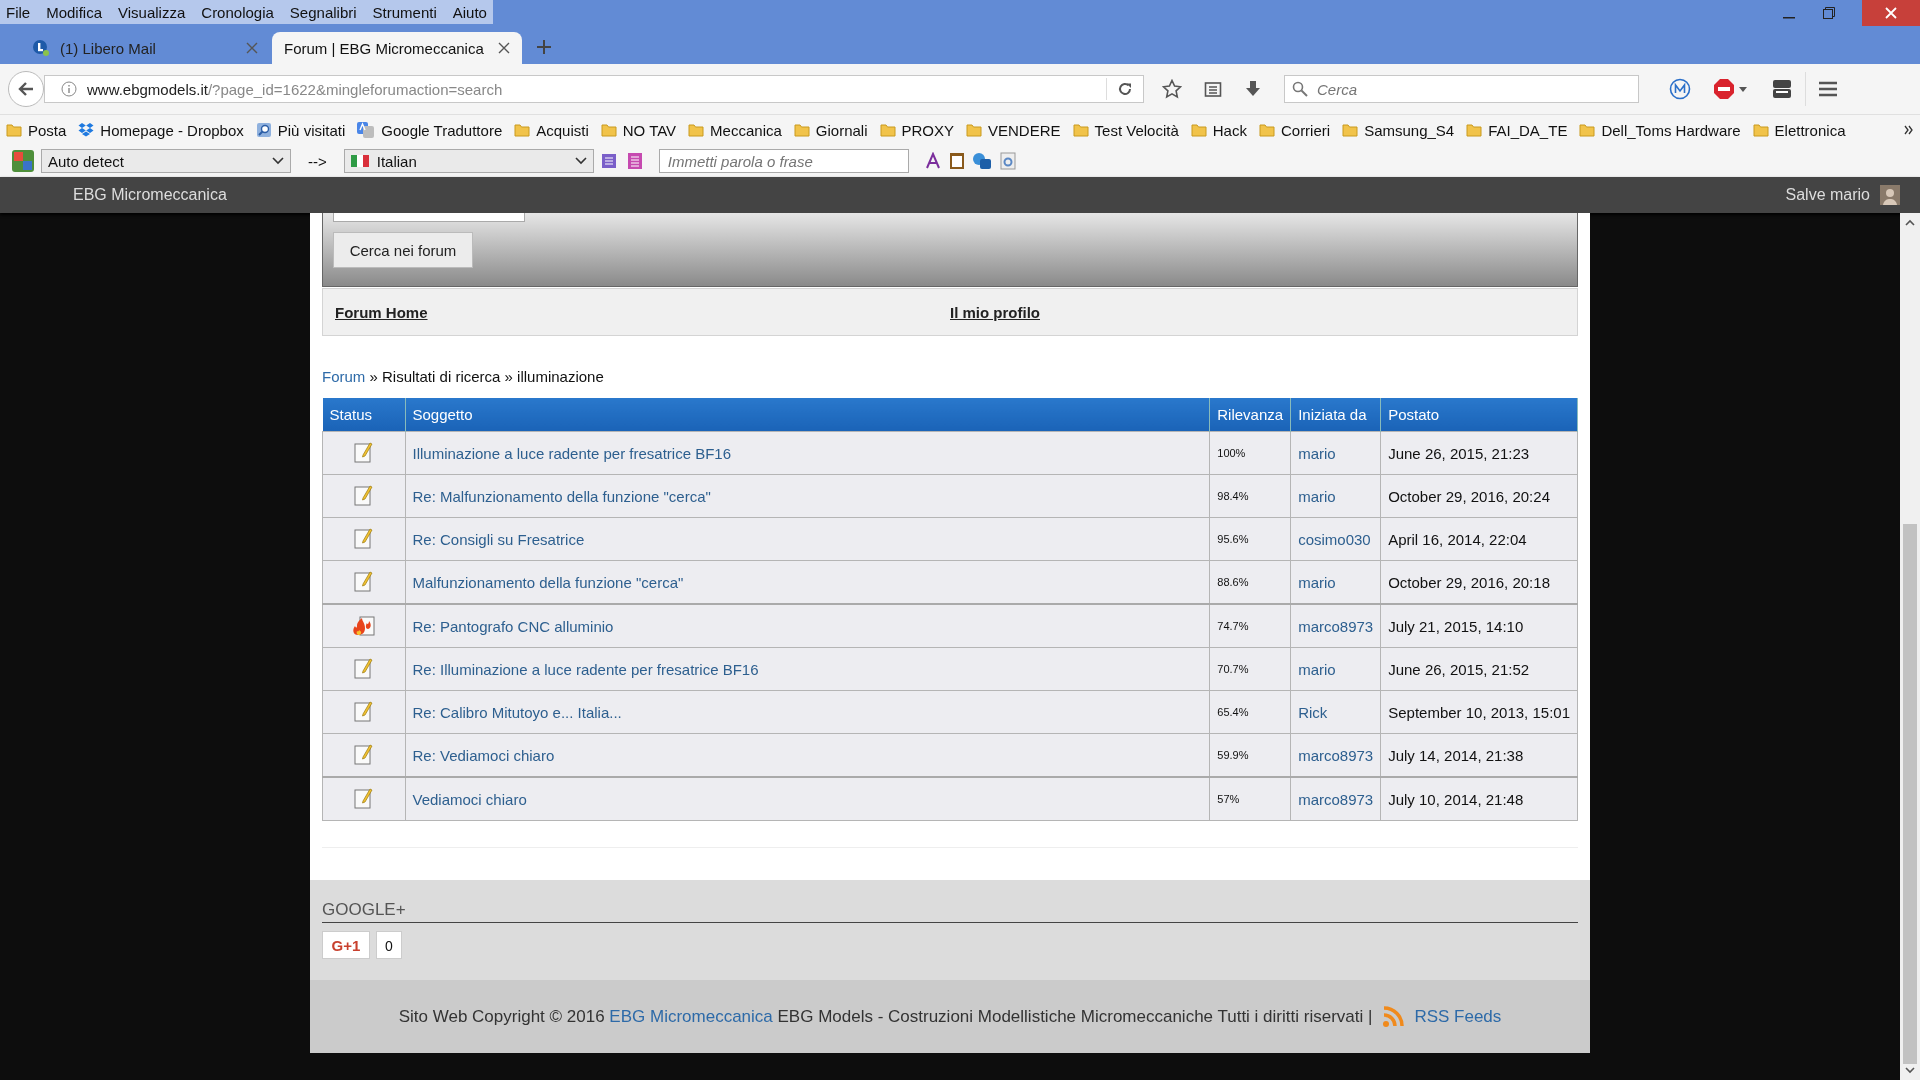 This screenshot has height=1080, width=1920. I want to click on browser-tab: Forum | EBG Micromeccanica, so click(397, 48).